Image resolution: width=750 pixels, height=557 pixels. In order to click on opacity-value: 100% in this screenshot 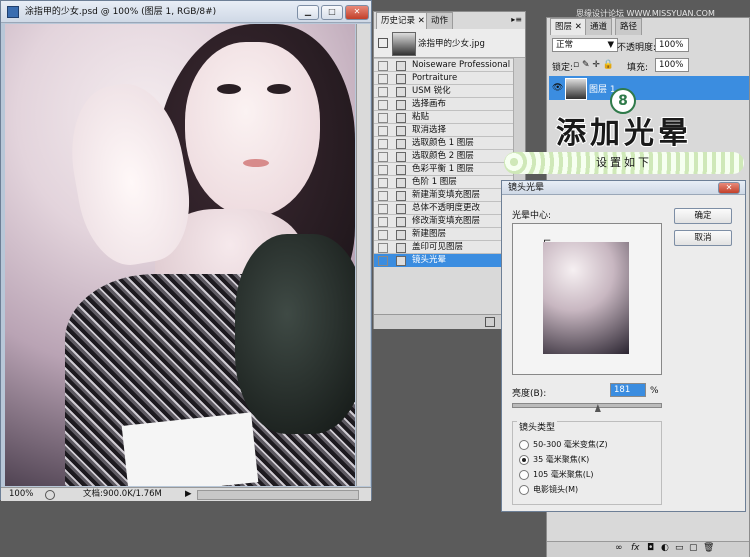, I will do `click(671, 45)`.